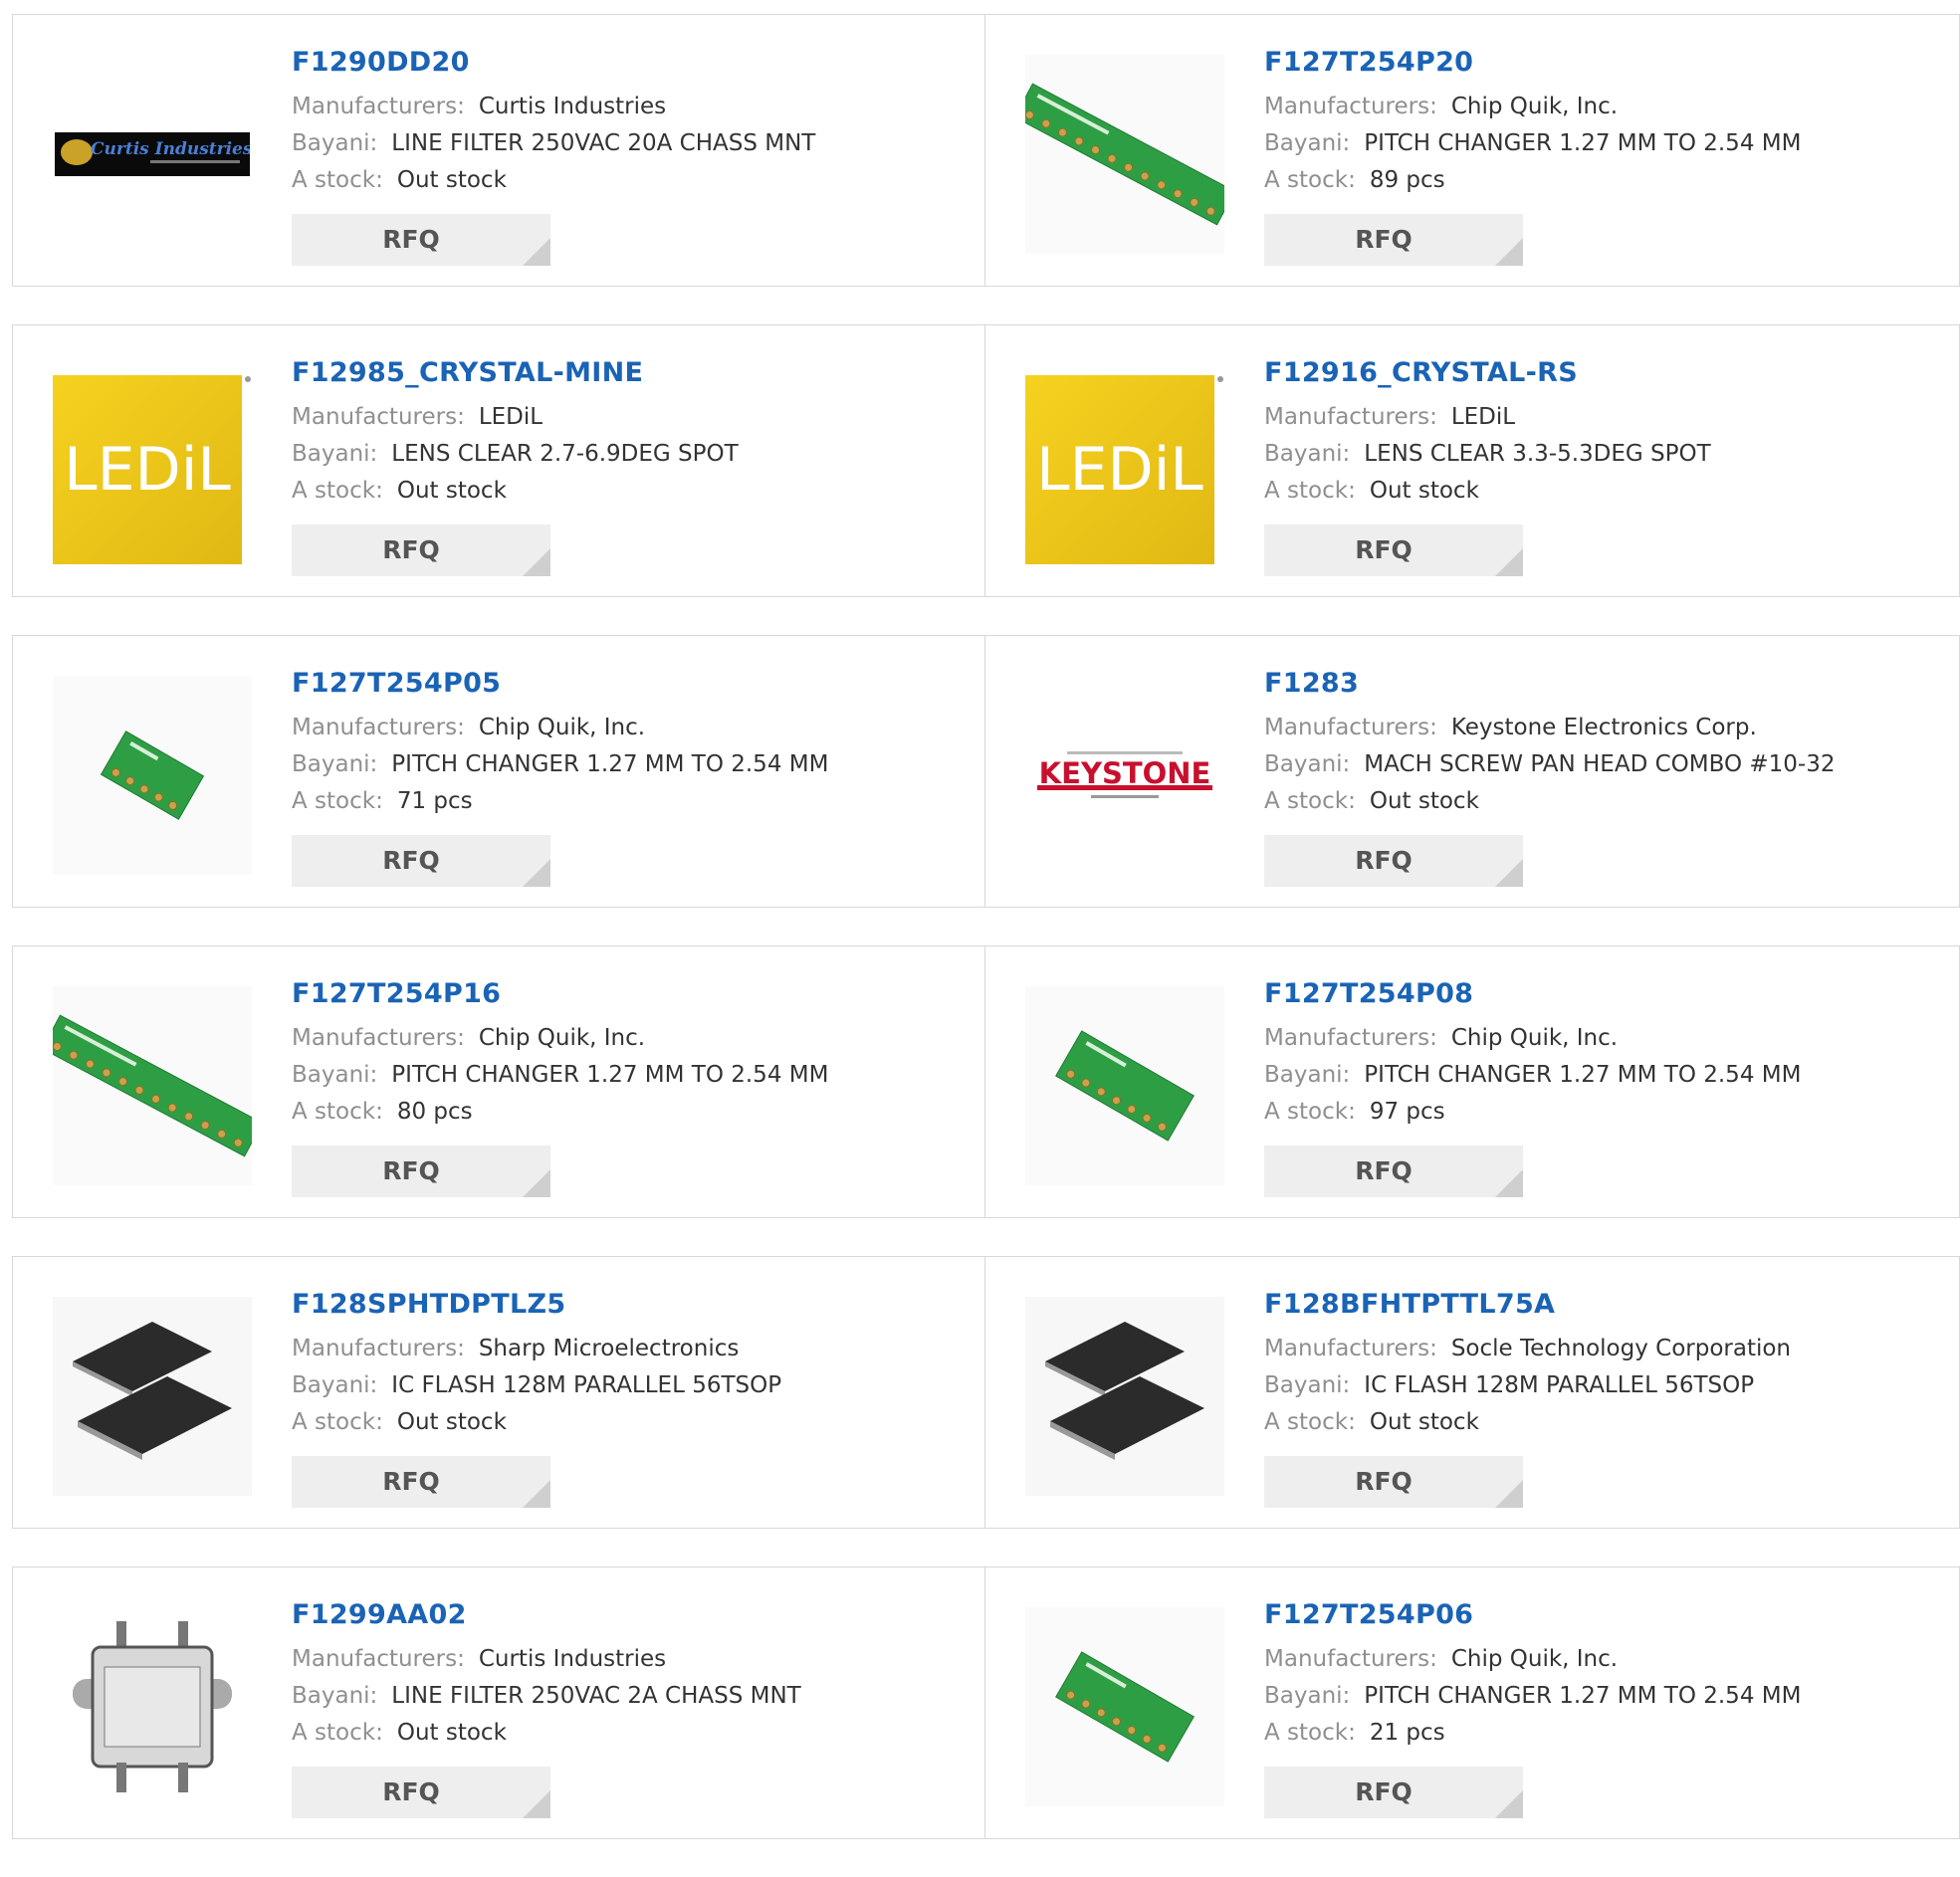  What do you see at coordinates (1601, 994) in the screenshot?
I see `part-number-link: F127T254P08` at bounding box center [1601, 994].